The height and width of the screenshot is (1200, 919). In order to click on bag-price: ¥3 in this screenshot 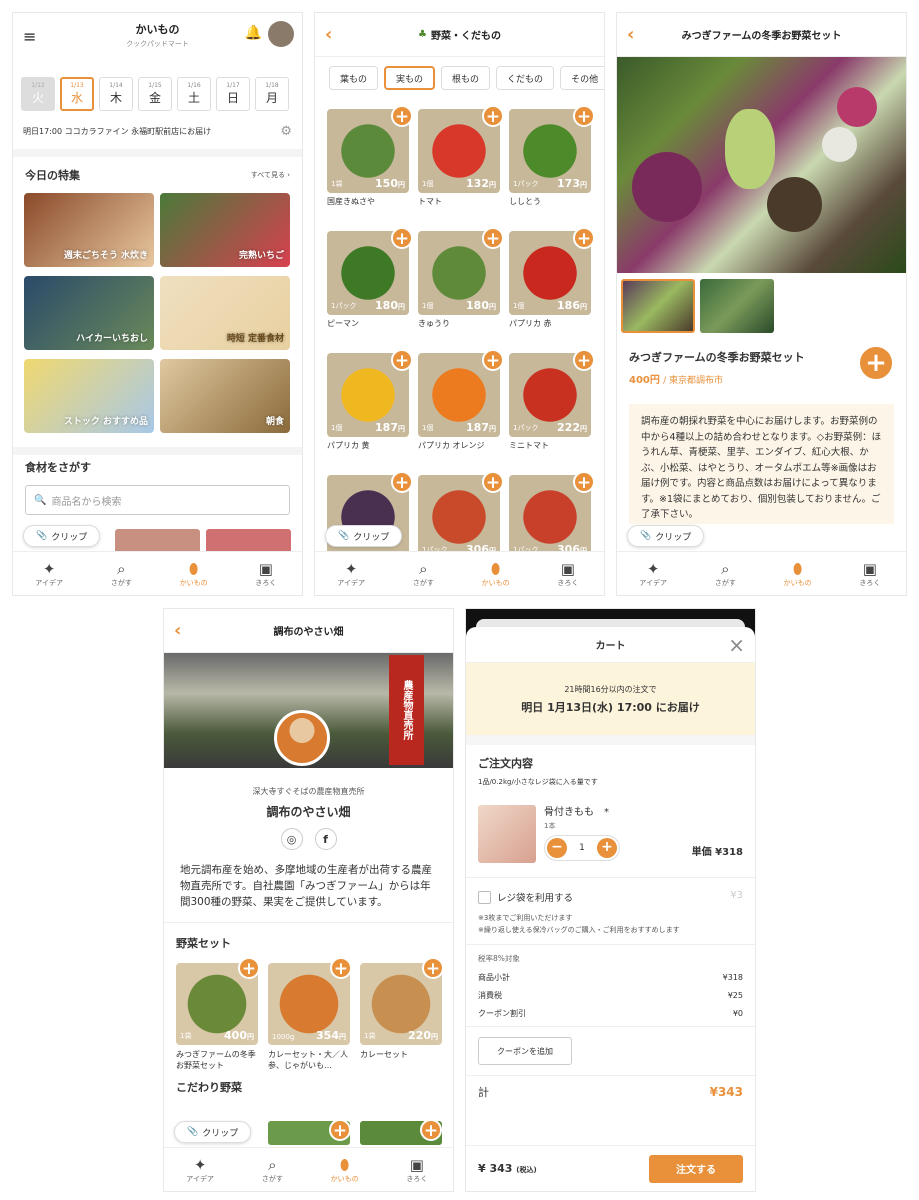, I will do `click(736, 895)`.